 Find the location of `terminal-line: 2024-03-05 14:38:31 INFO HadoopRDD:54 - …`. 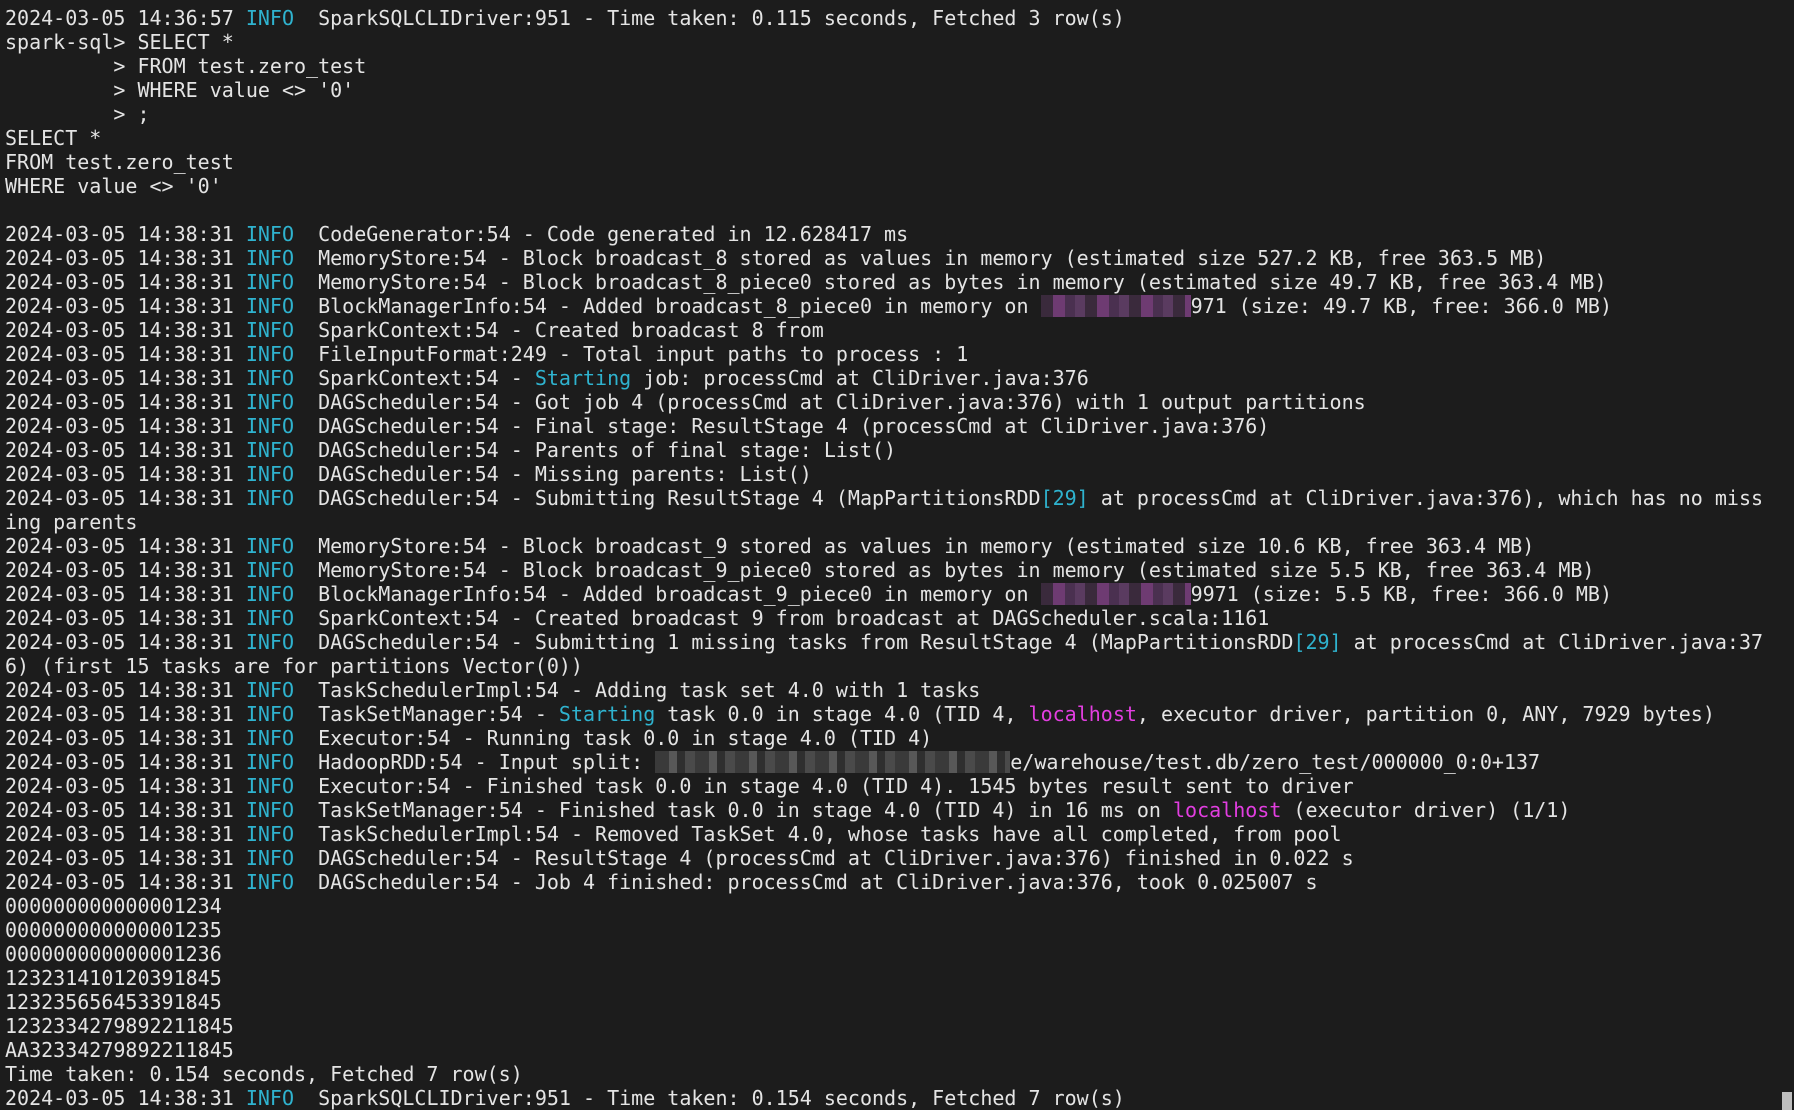

terminal-line: 2024-03-05 14:38:31 INFO HadoopRDD:54 - … is located at coordinates (891, 762).